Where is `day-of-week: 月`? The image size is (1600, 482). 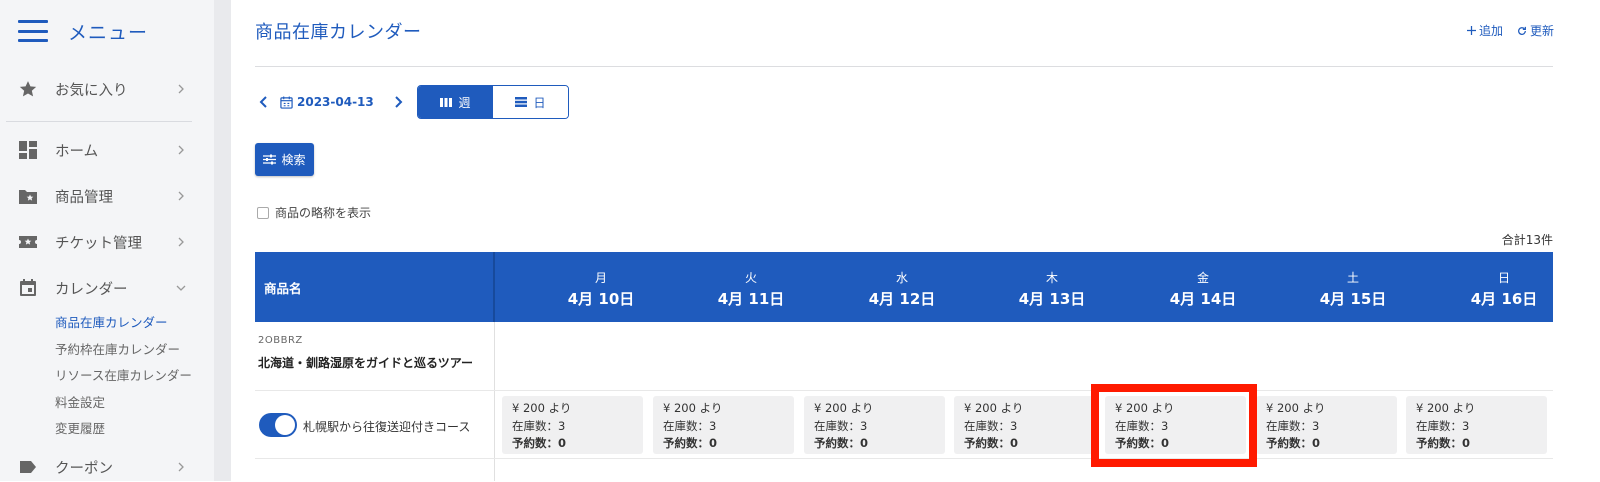
day-of-week: 月 is located at coordinates (600, 278).